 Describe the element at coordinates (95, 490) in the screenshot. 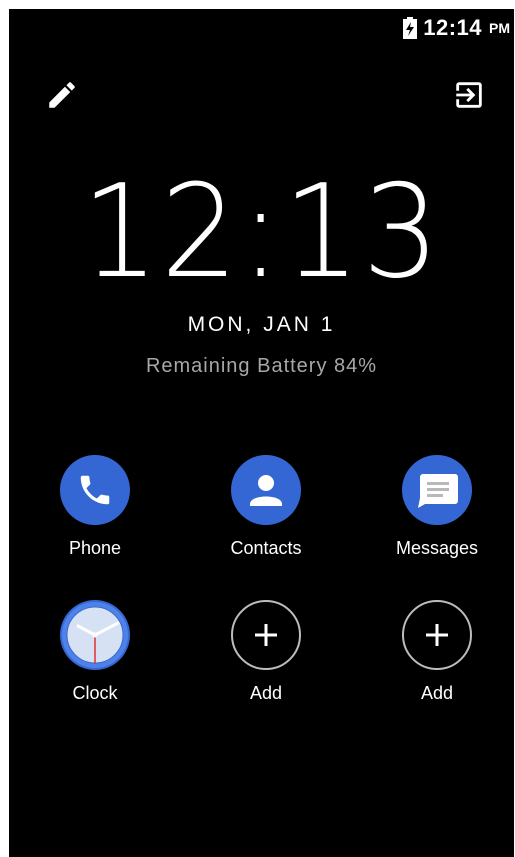

I see `phone-icon` at that location.